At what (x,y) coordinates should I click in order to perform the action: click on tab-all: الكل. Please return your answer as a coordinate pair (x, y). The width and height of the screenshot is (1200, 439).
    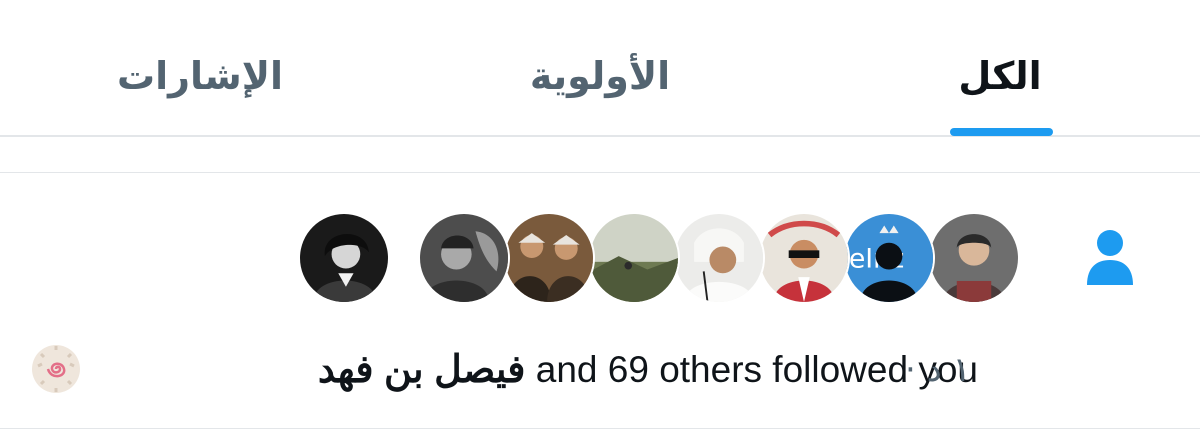
    Looking at the image, I should click on (1000, 68).